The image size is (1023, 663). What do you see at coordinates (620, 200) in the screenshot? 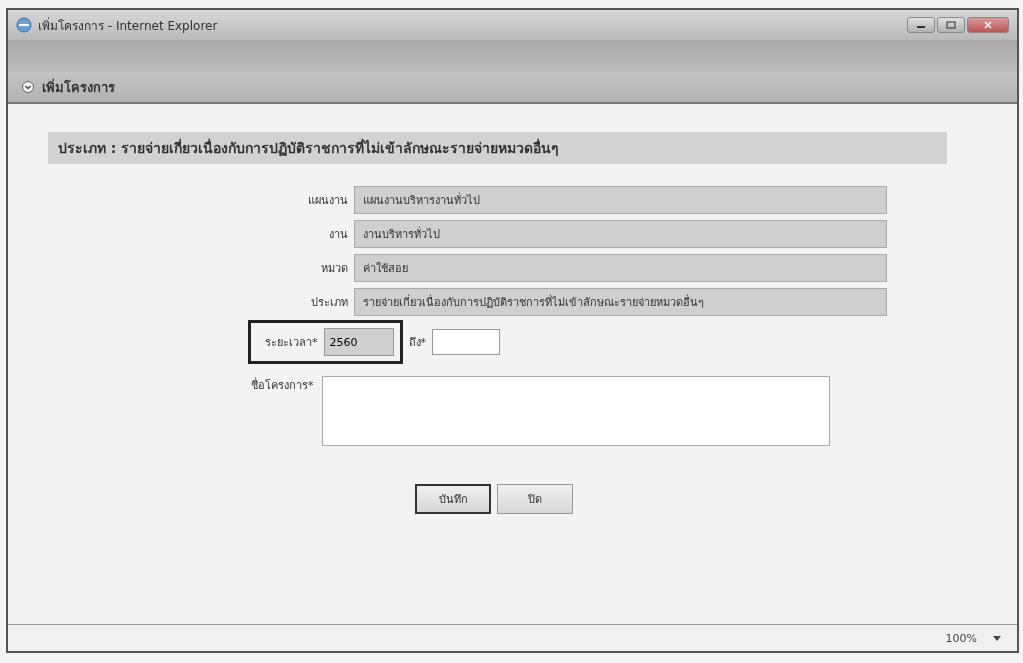
I see `readonly-field: แผนงานบริหารงานทั่วไป` at bounding box center [620, 200].